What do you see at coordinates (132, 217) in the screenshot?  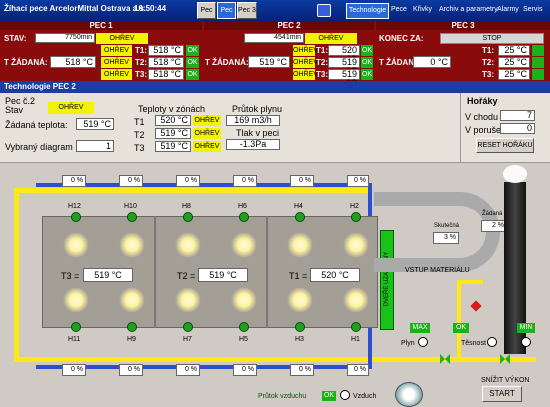 I see `burner-h10-indicator` at bounding box center [132, 217].